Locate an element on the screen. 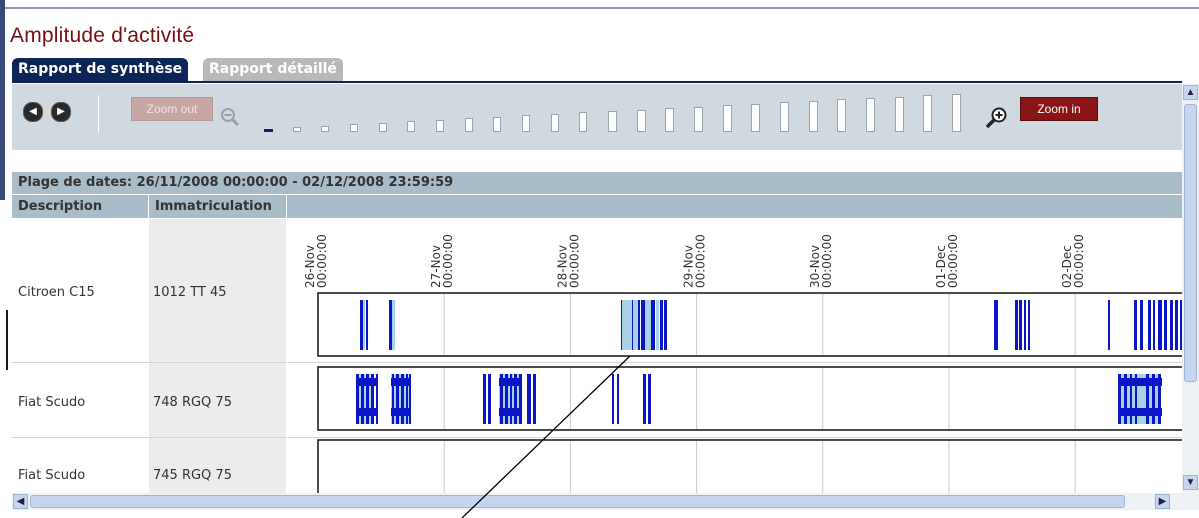 Image resolution: width=1199 pixels, height=518 pixels. timeline-tick-label: 29-Nov00:00:00 is located at coordinates (695, 261).